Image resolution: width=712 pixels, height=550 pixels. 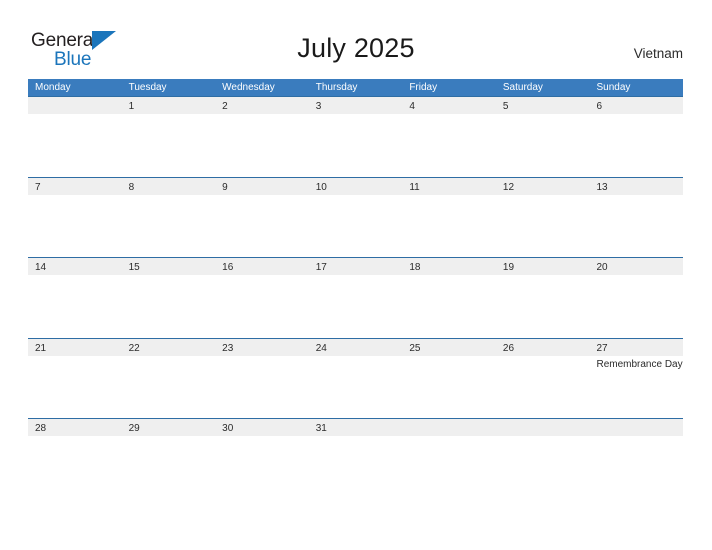 I want to click on calendar-day-cell: 12, so click(x=542, y=217).